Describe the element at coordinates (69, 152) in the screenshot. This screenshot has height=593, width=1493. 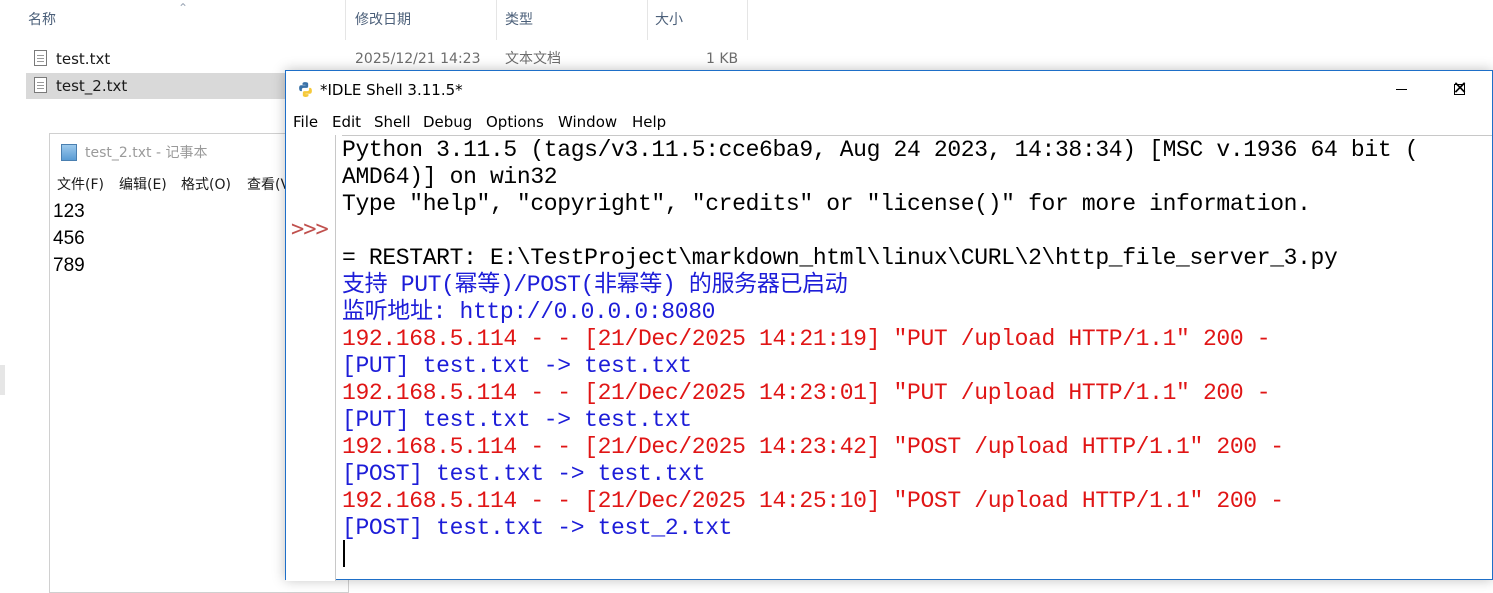
I see `notepad-icon` at that location.